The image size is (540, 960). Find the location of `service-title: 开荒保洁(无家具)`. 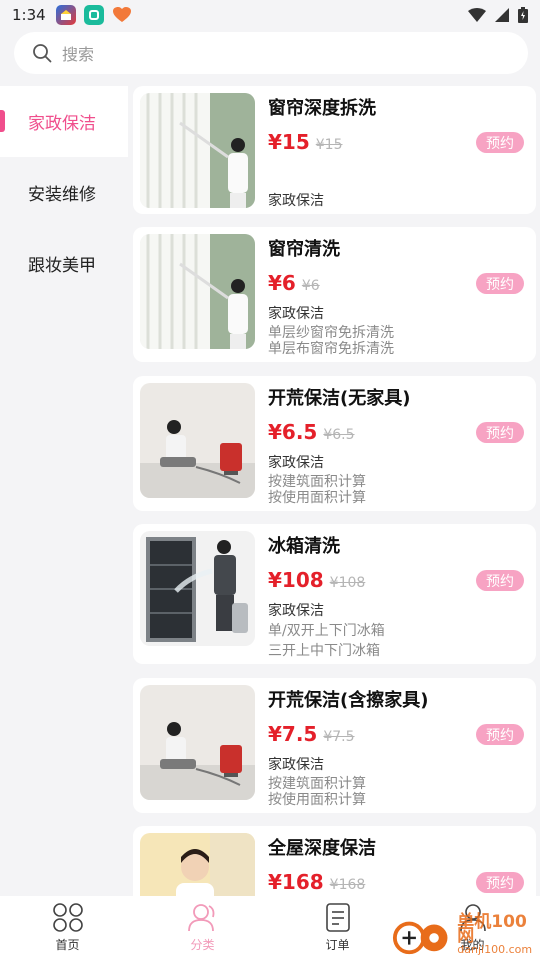

service-title: 开荒保洁(无家具) is located at coordinates (339, 398).